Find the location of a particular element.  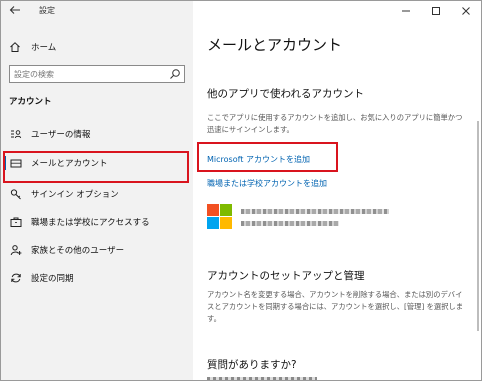

back-arrow-icon is located at coordinates (14, 10).